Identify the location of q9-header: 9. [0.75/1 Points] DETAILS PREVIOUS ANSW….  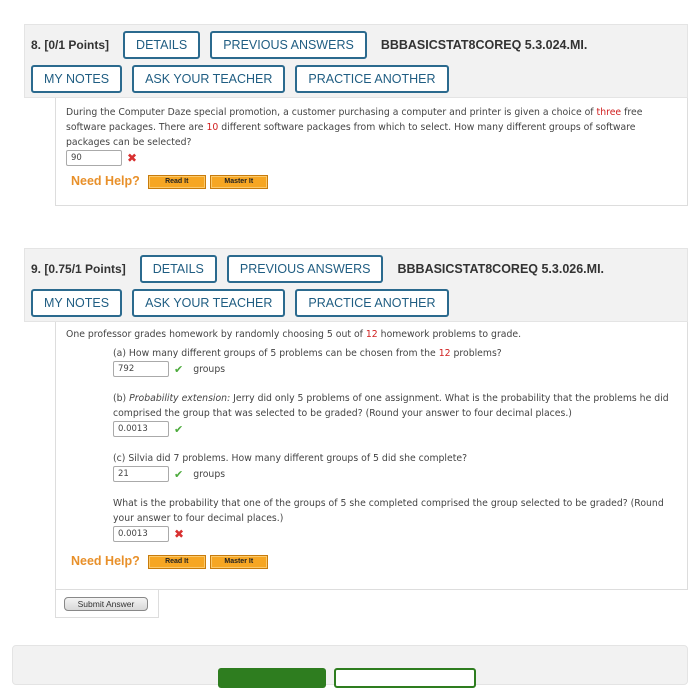
(356, 285).